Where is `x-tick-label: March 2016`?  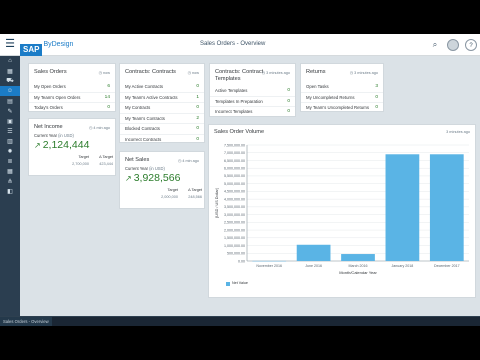 x-tick-label: March 2016 is located at coordinates (358, 266).